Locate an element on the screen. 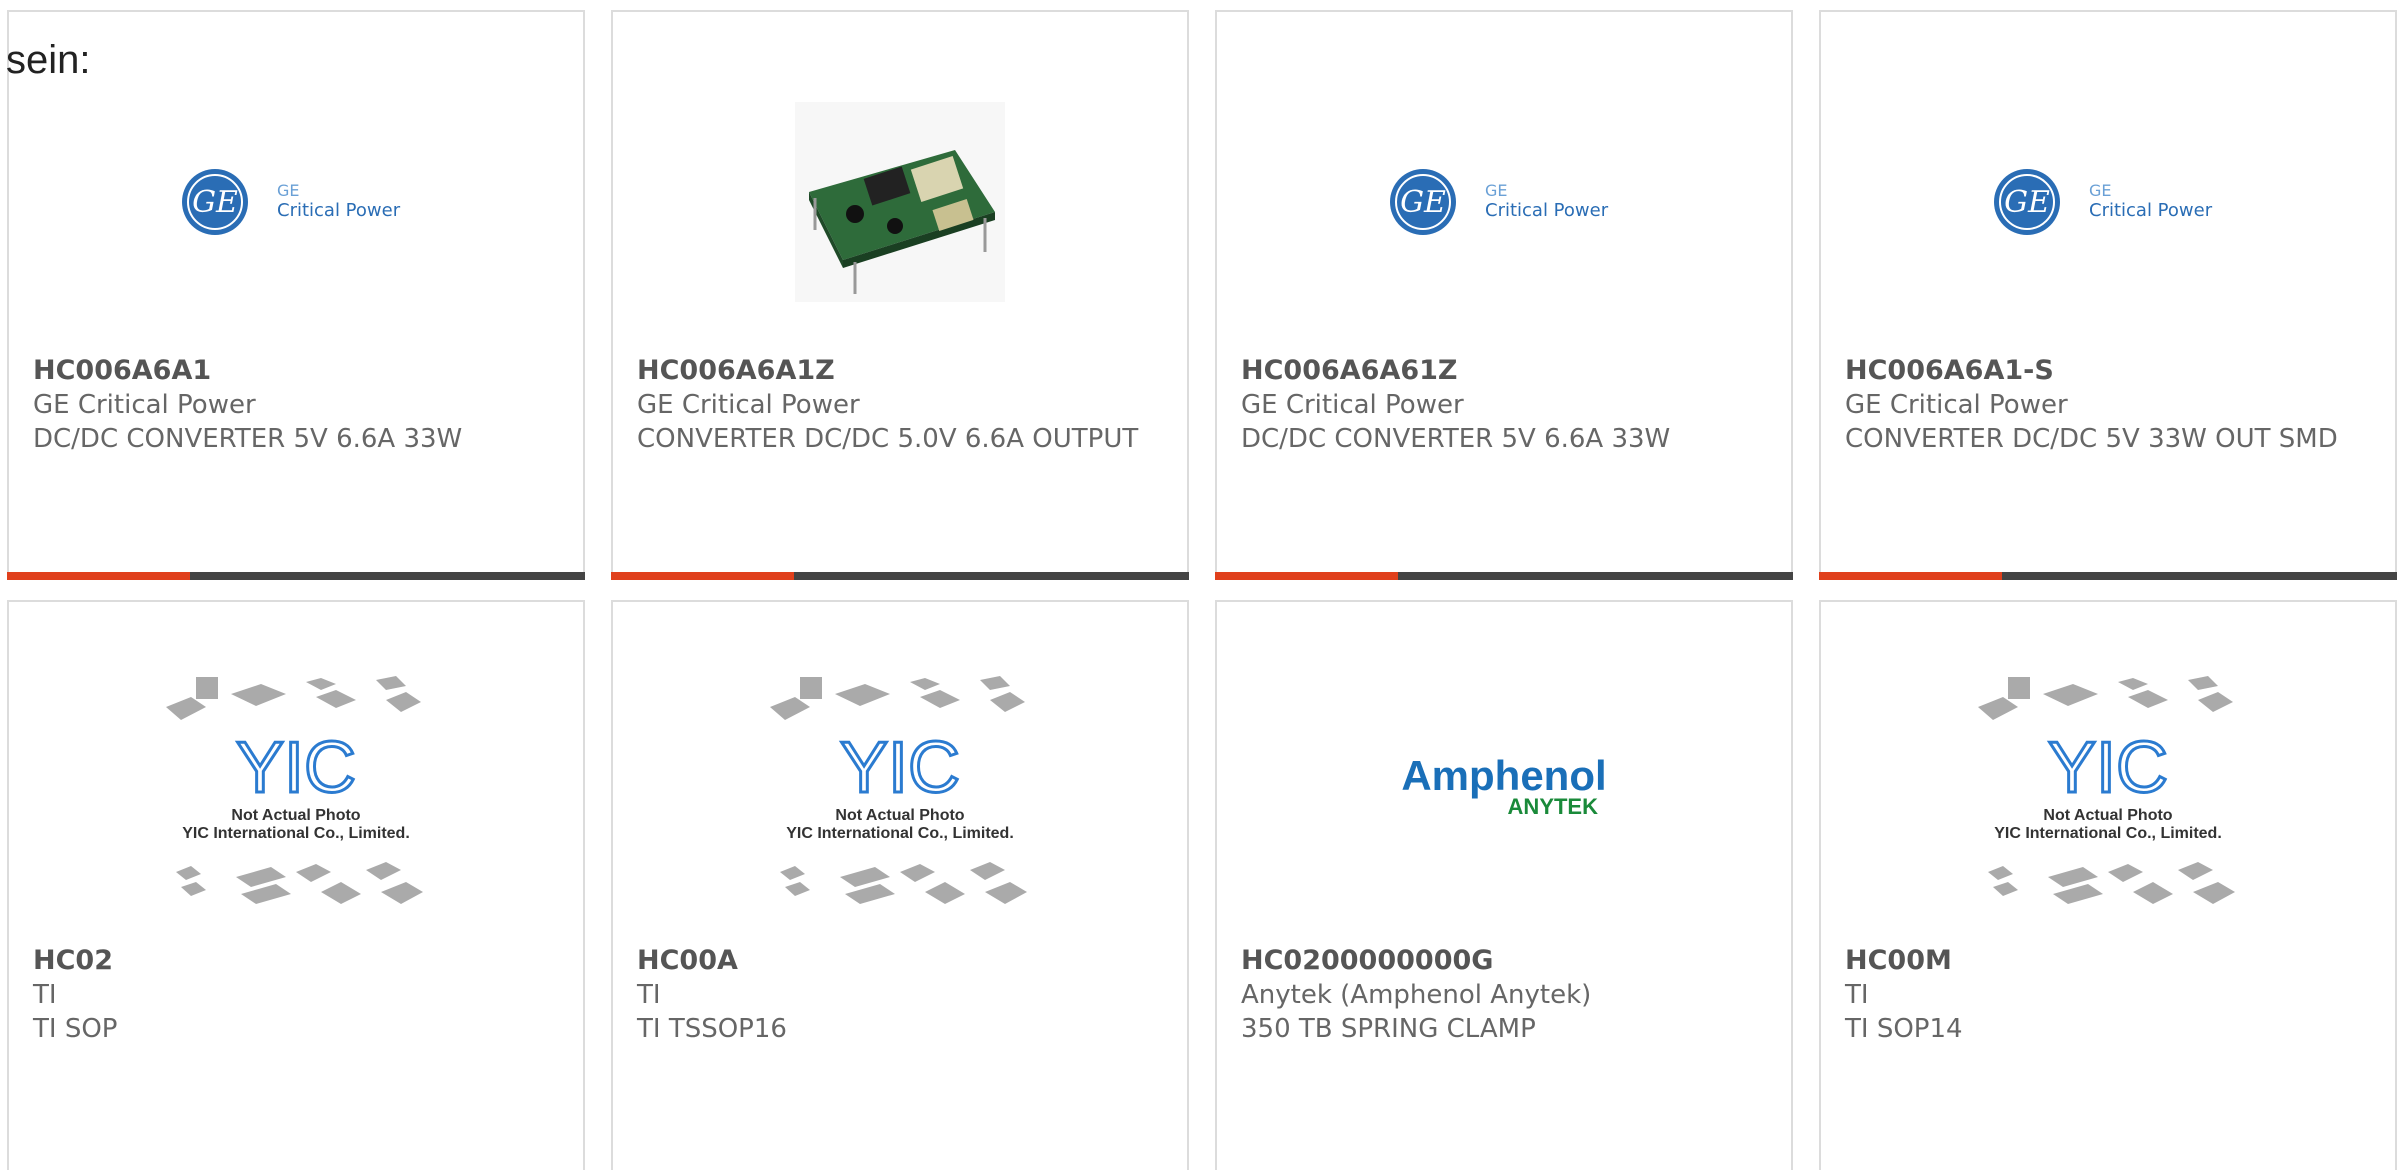  product-image: Amphenol ANYTEK is located at coordinates (1504, 792).